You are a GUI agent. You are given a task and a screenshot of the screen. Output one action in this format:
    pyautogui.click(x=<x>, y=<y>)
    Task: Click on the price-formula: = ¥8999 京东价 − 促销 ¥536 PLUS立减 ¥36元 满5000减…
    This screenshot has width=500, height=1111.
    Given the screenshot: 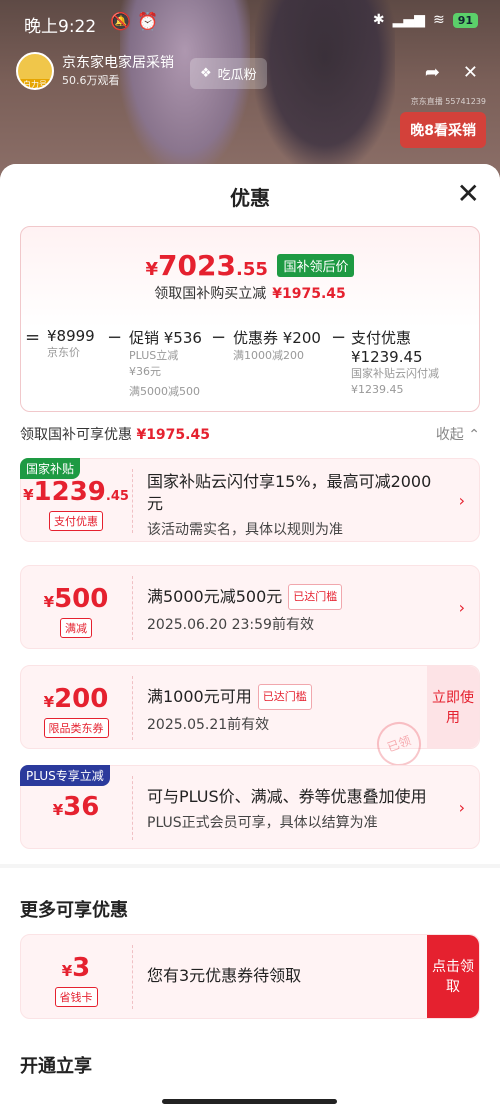 What is the action you would take?
    pyautogui.click(x=250, y=367)
    